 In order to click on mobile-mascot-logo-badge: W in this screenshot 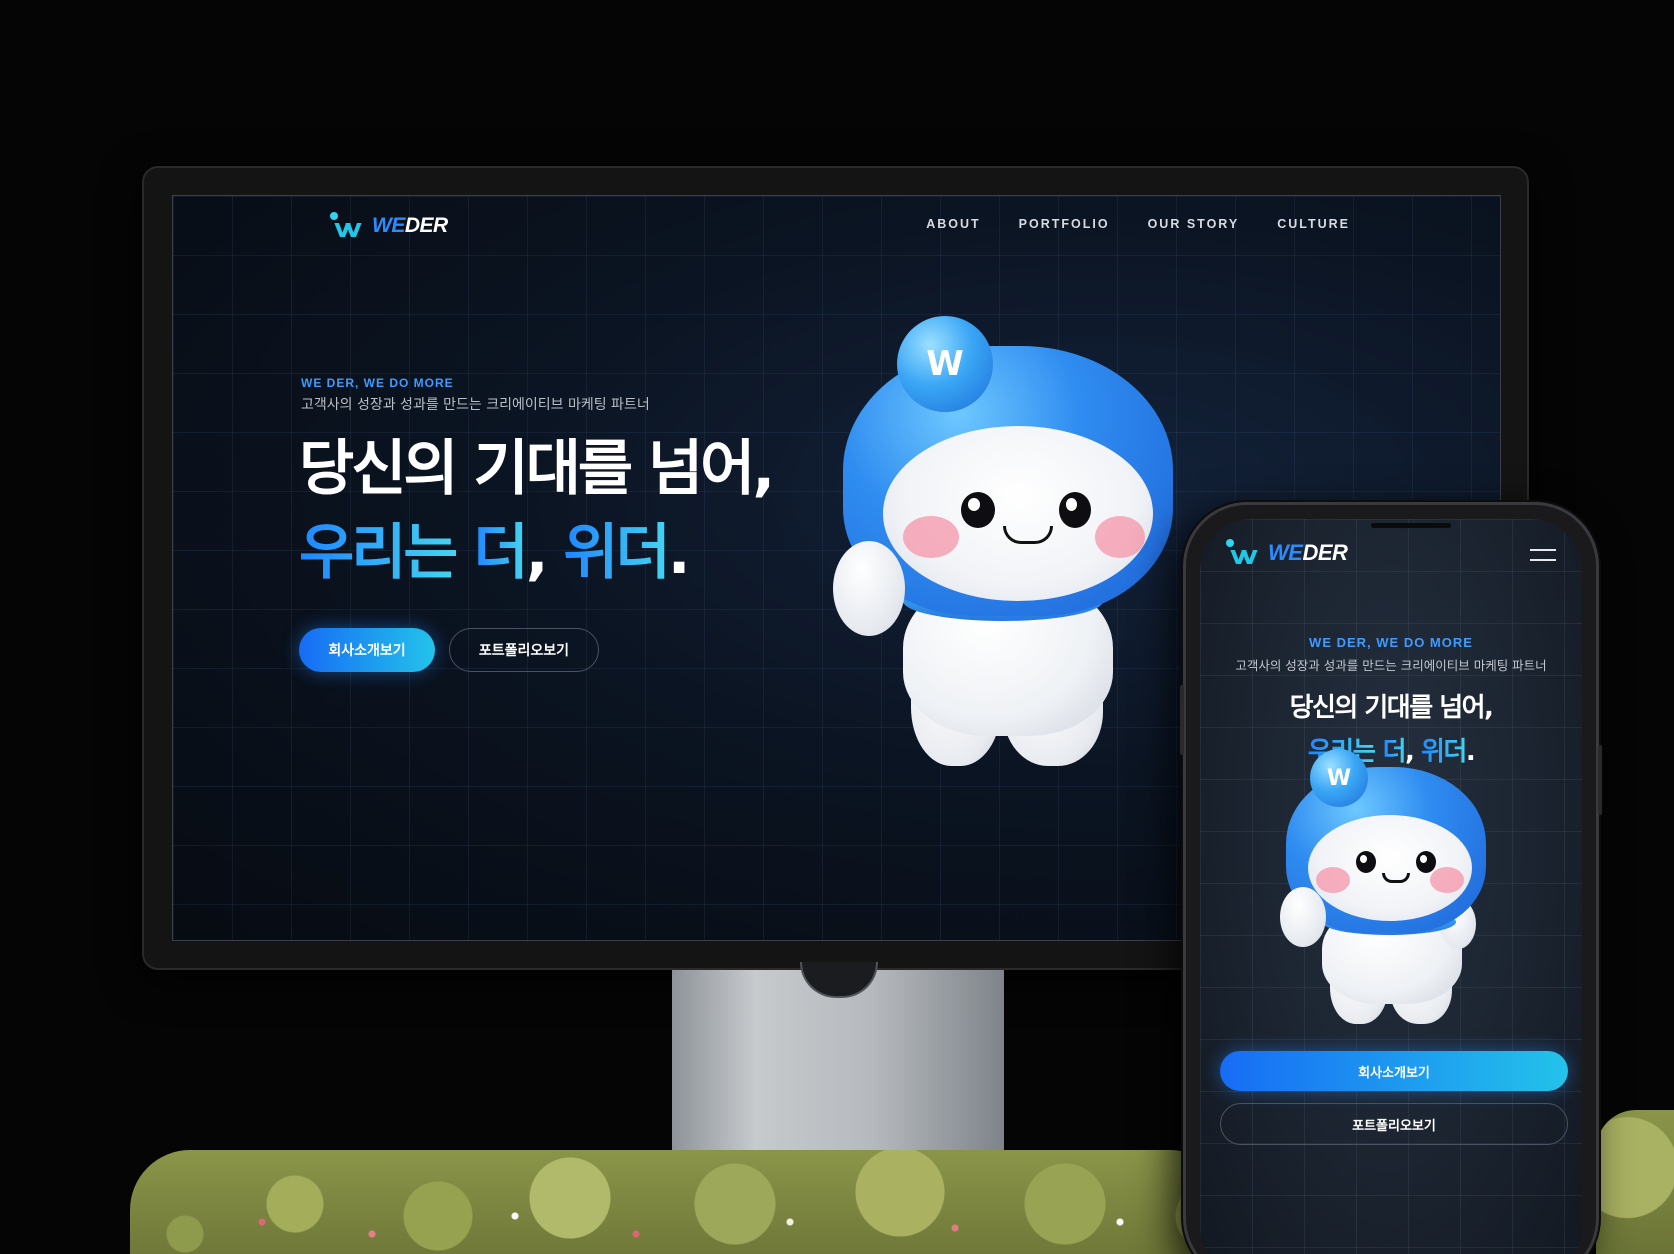, I will do `click(1339, 778)`.